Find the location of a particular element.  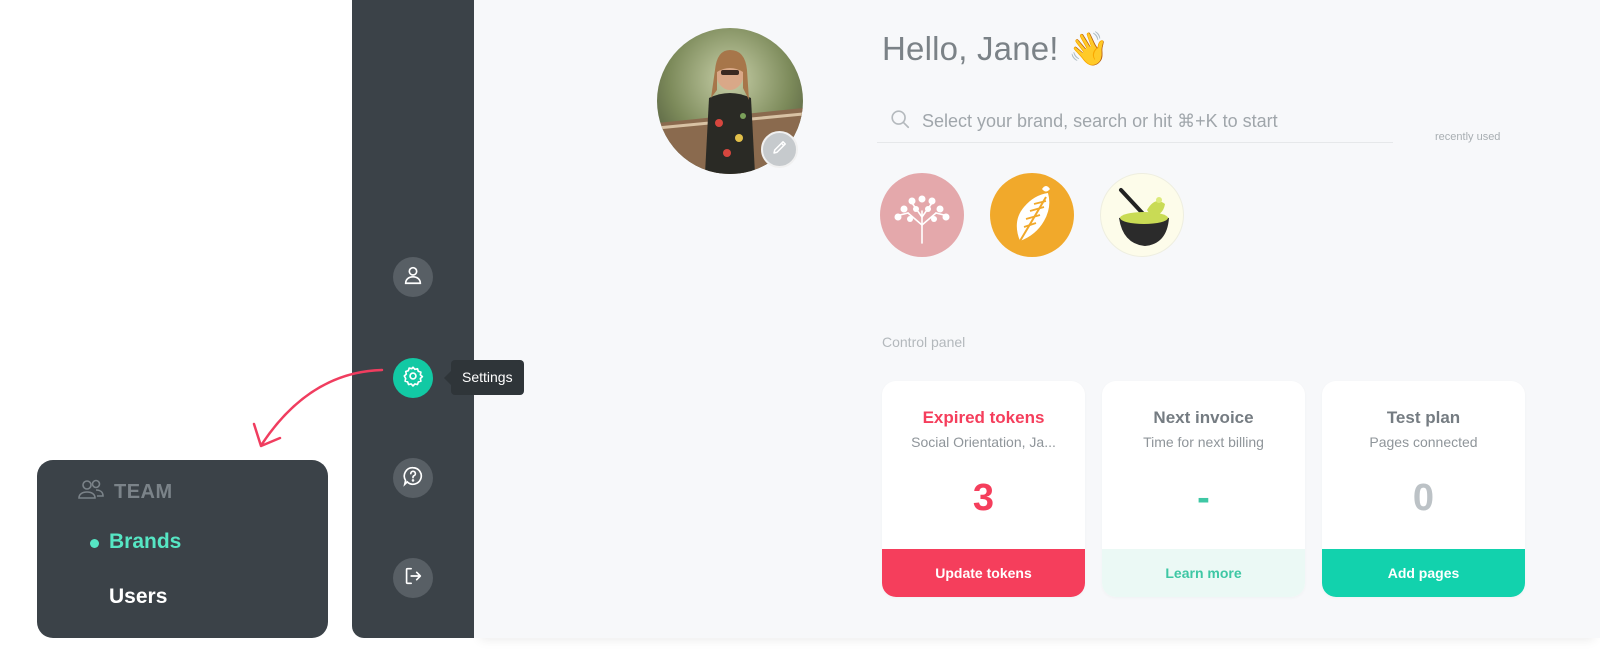

brand-matcha is located at coordinates (1142, 215).